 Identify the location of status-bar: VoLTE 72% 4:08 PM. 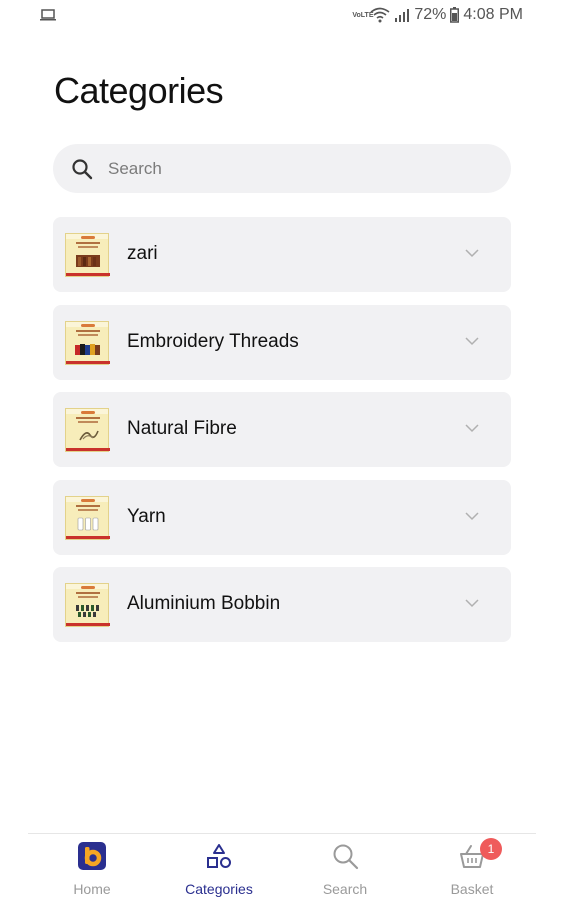
(281, 16).